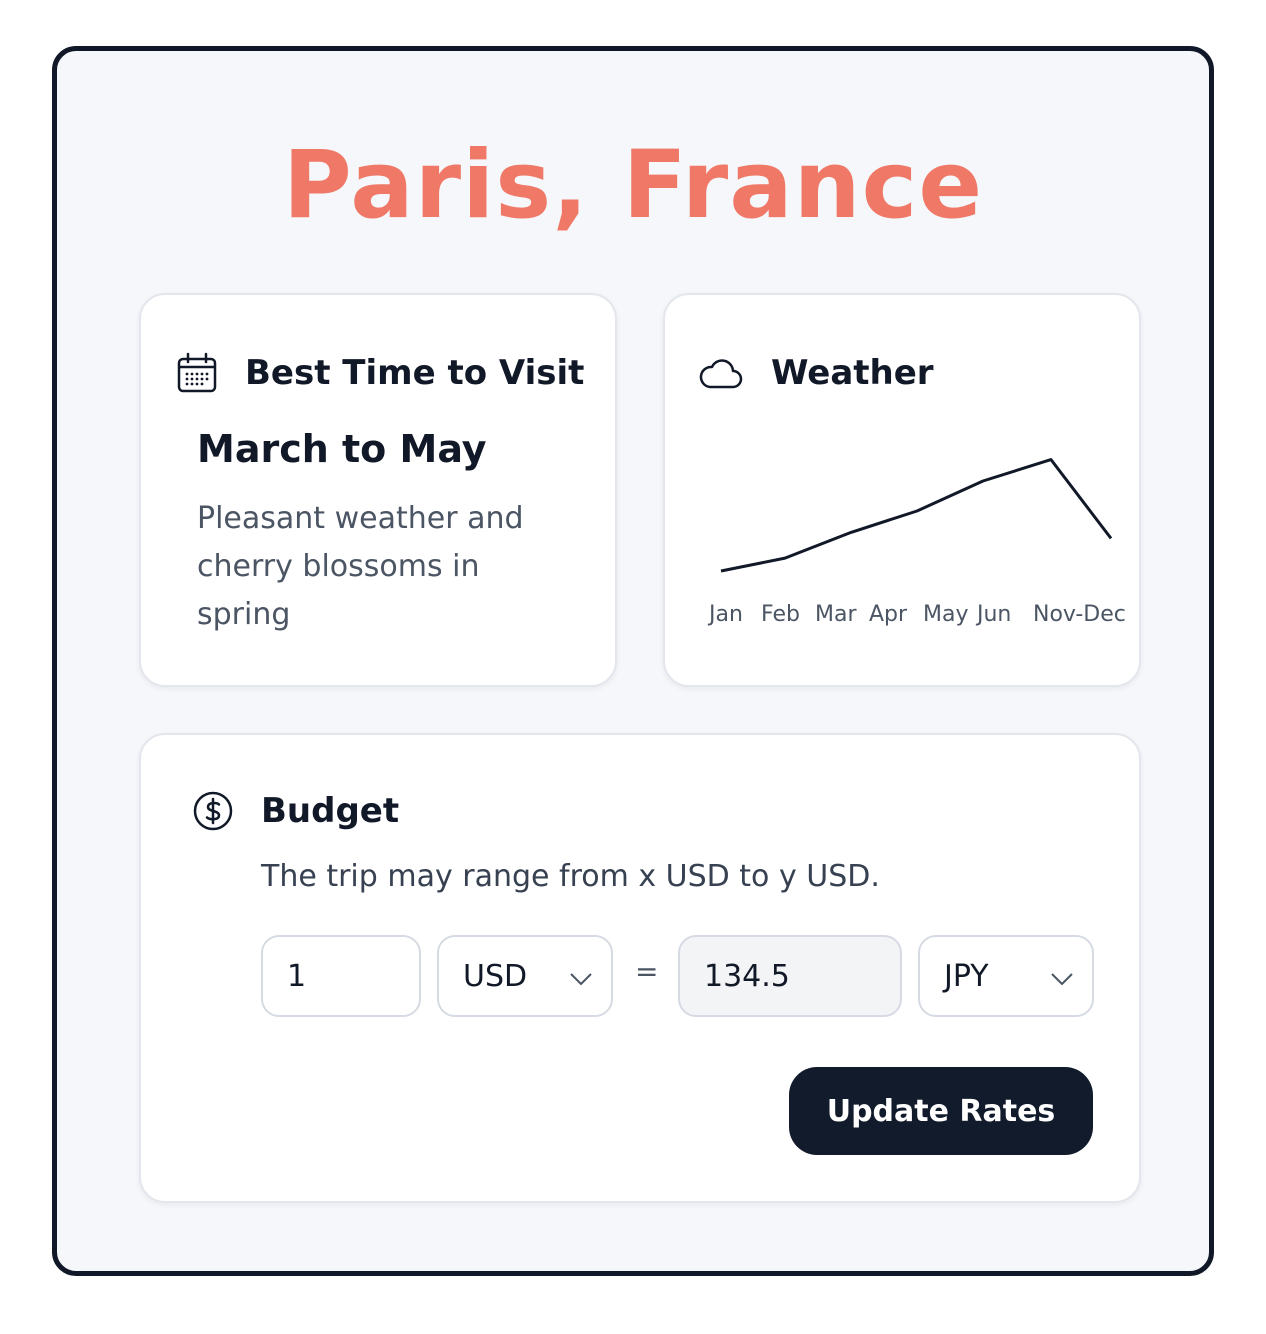 The width and height of the screenshot is (1266, 1334). I want to click on update-rates-button: Update Rates, so click(941, 1111).